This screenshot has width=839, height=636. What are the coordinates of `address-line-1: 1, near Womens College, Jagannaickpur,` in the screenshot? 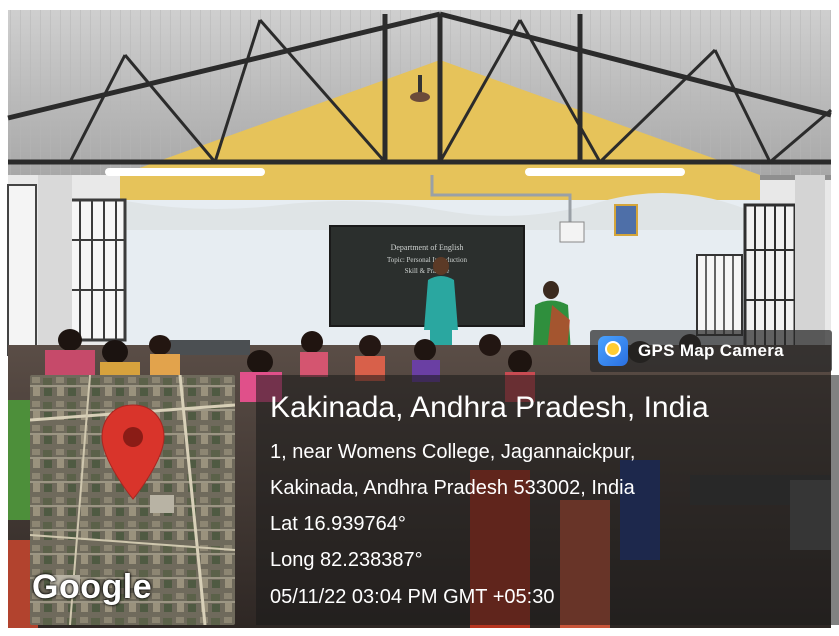 It's located at (453, 452).